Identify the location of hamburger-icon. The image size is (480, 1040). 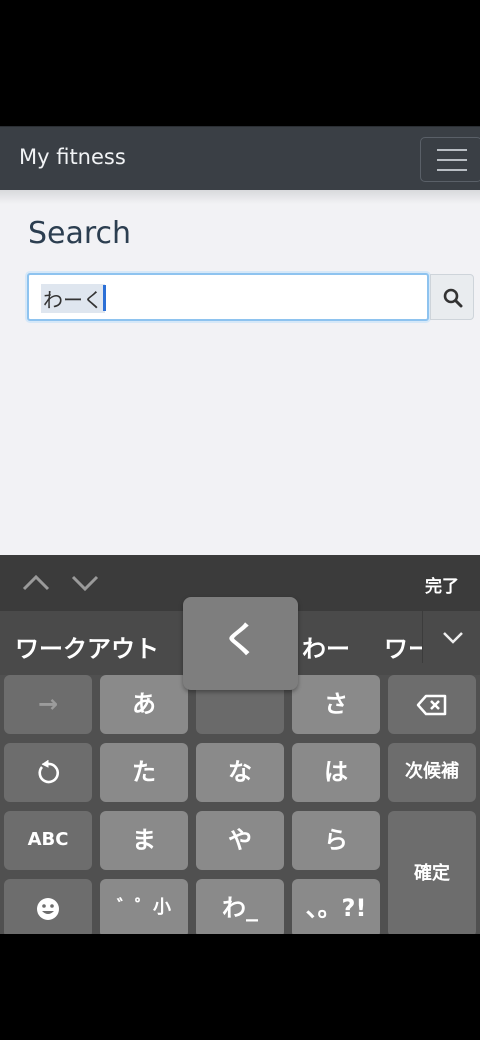
(452, 150).